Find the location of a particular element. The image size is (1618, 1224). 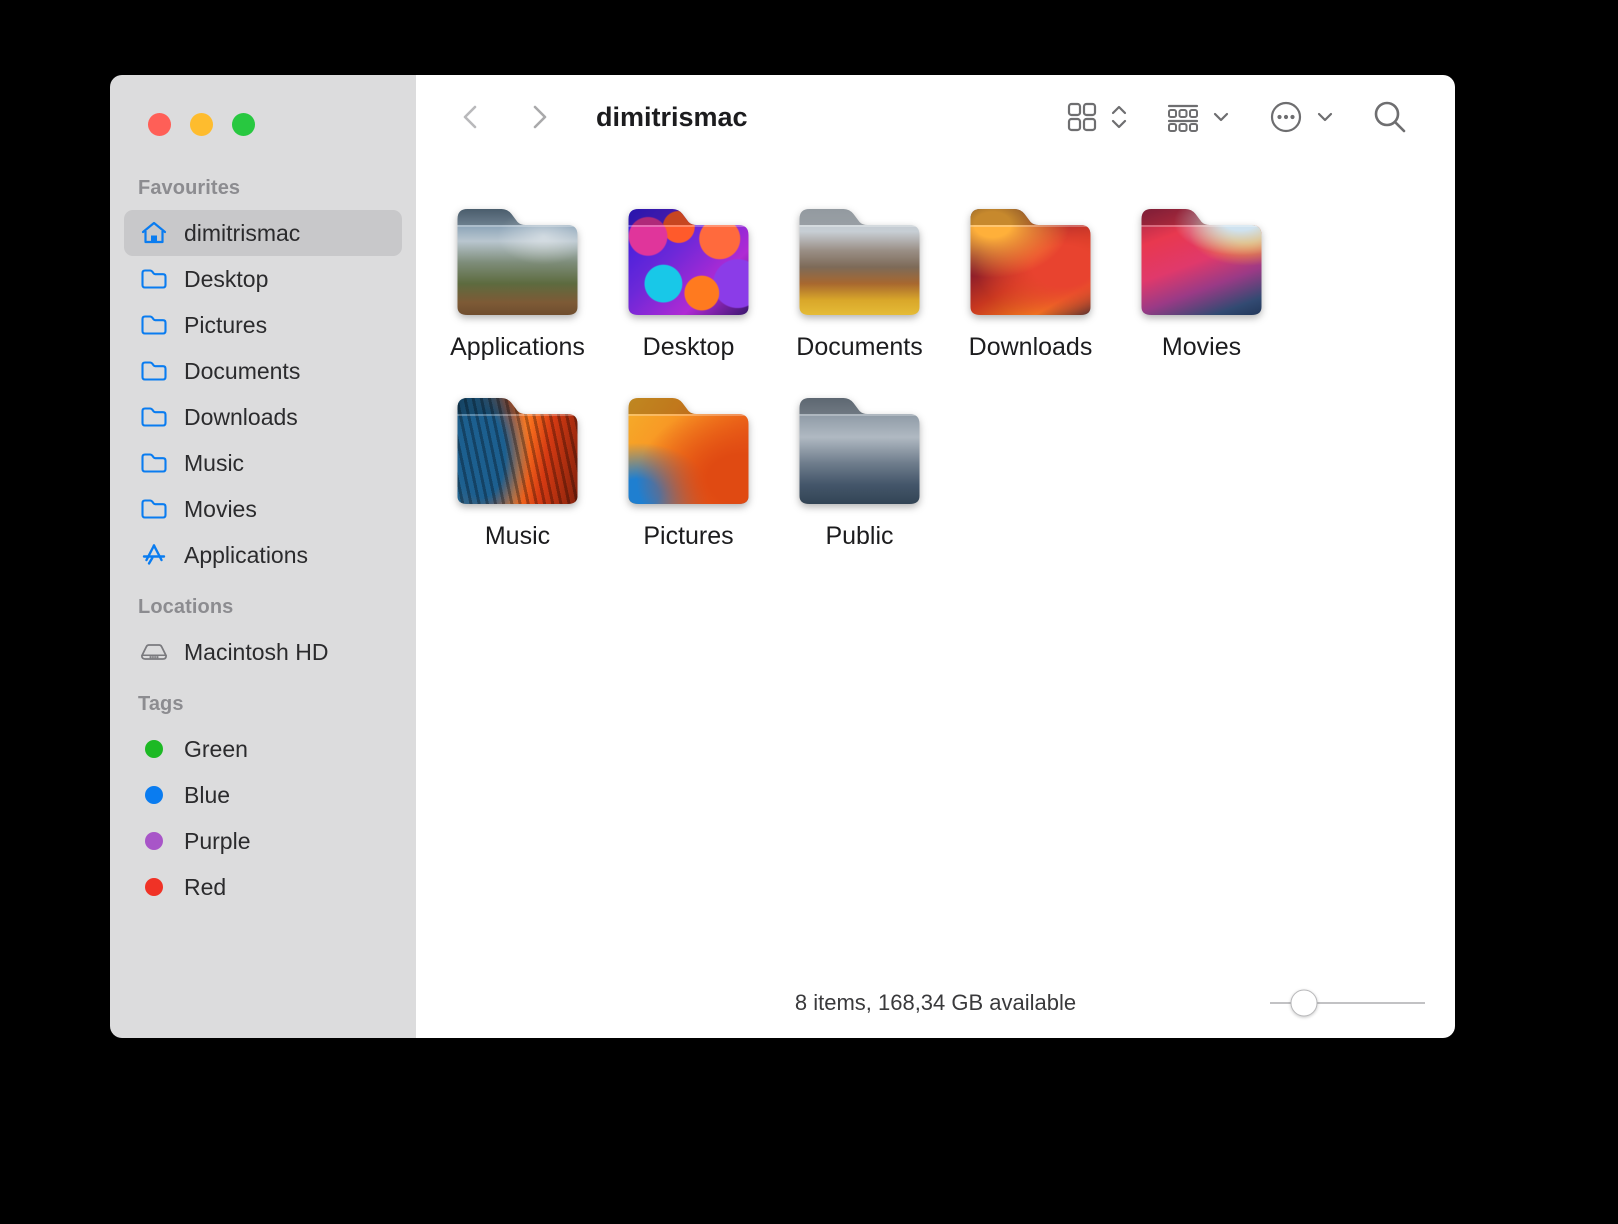

sidebar-item-applications: Applications is located at coordinates (263, 555).